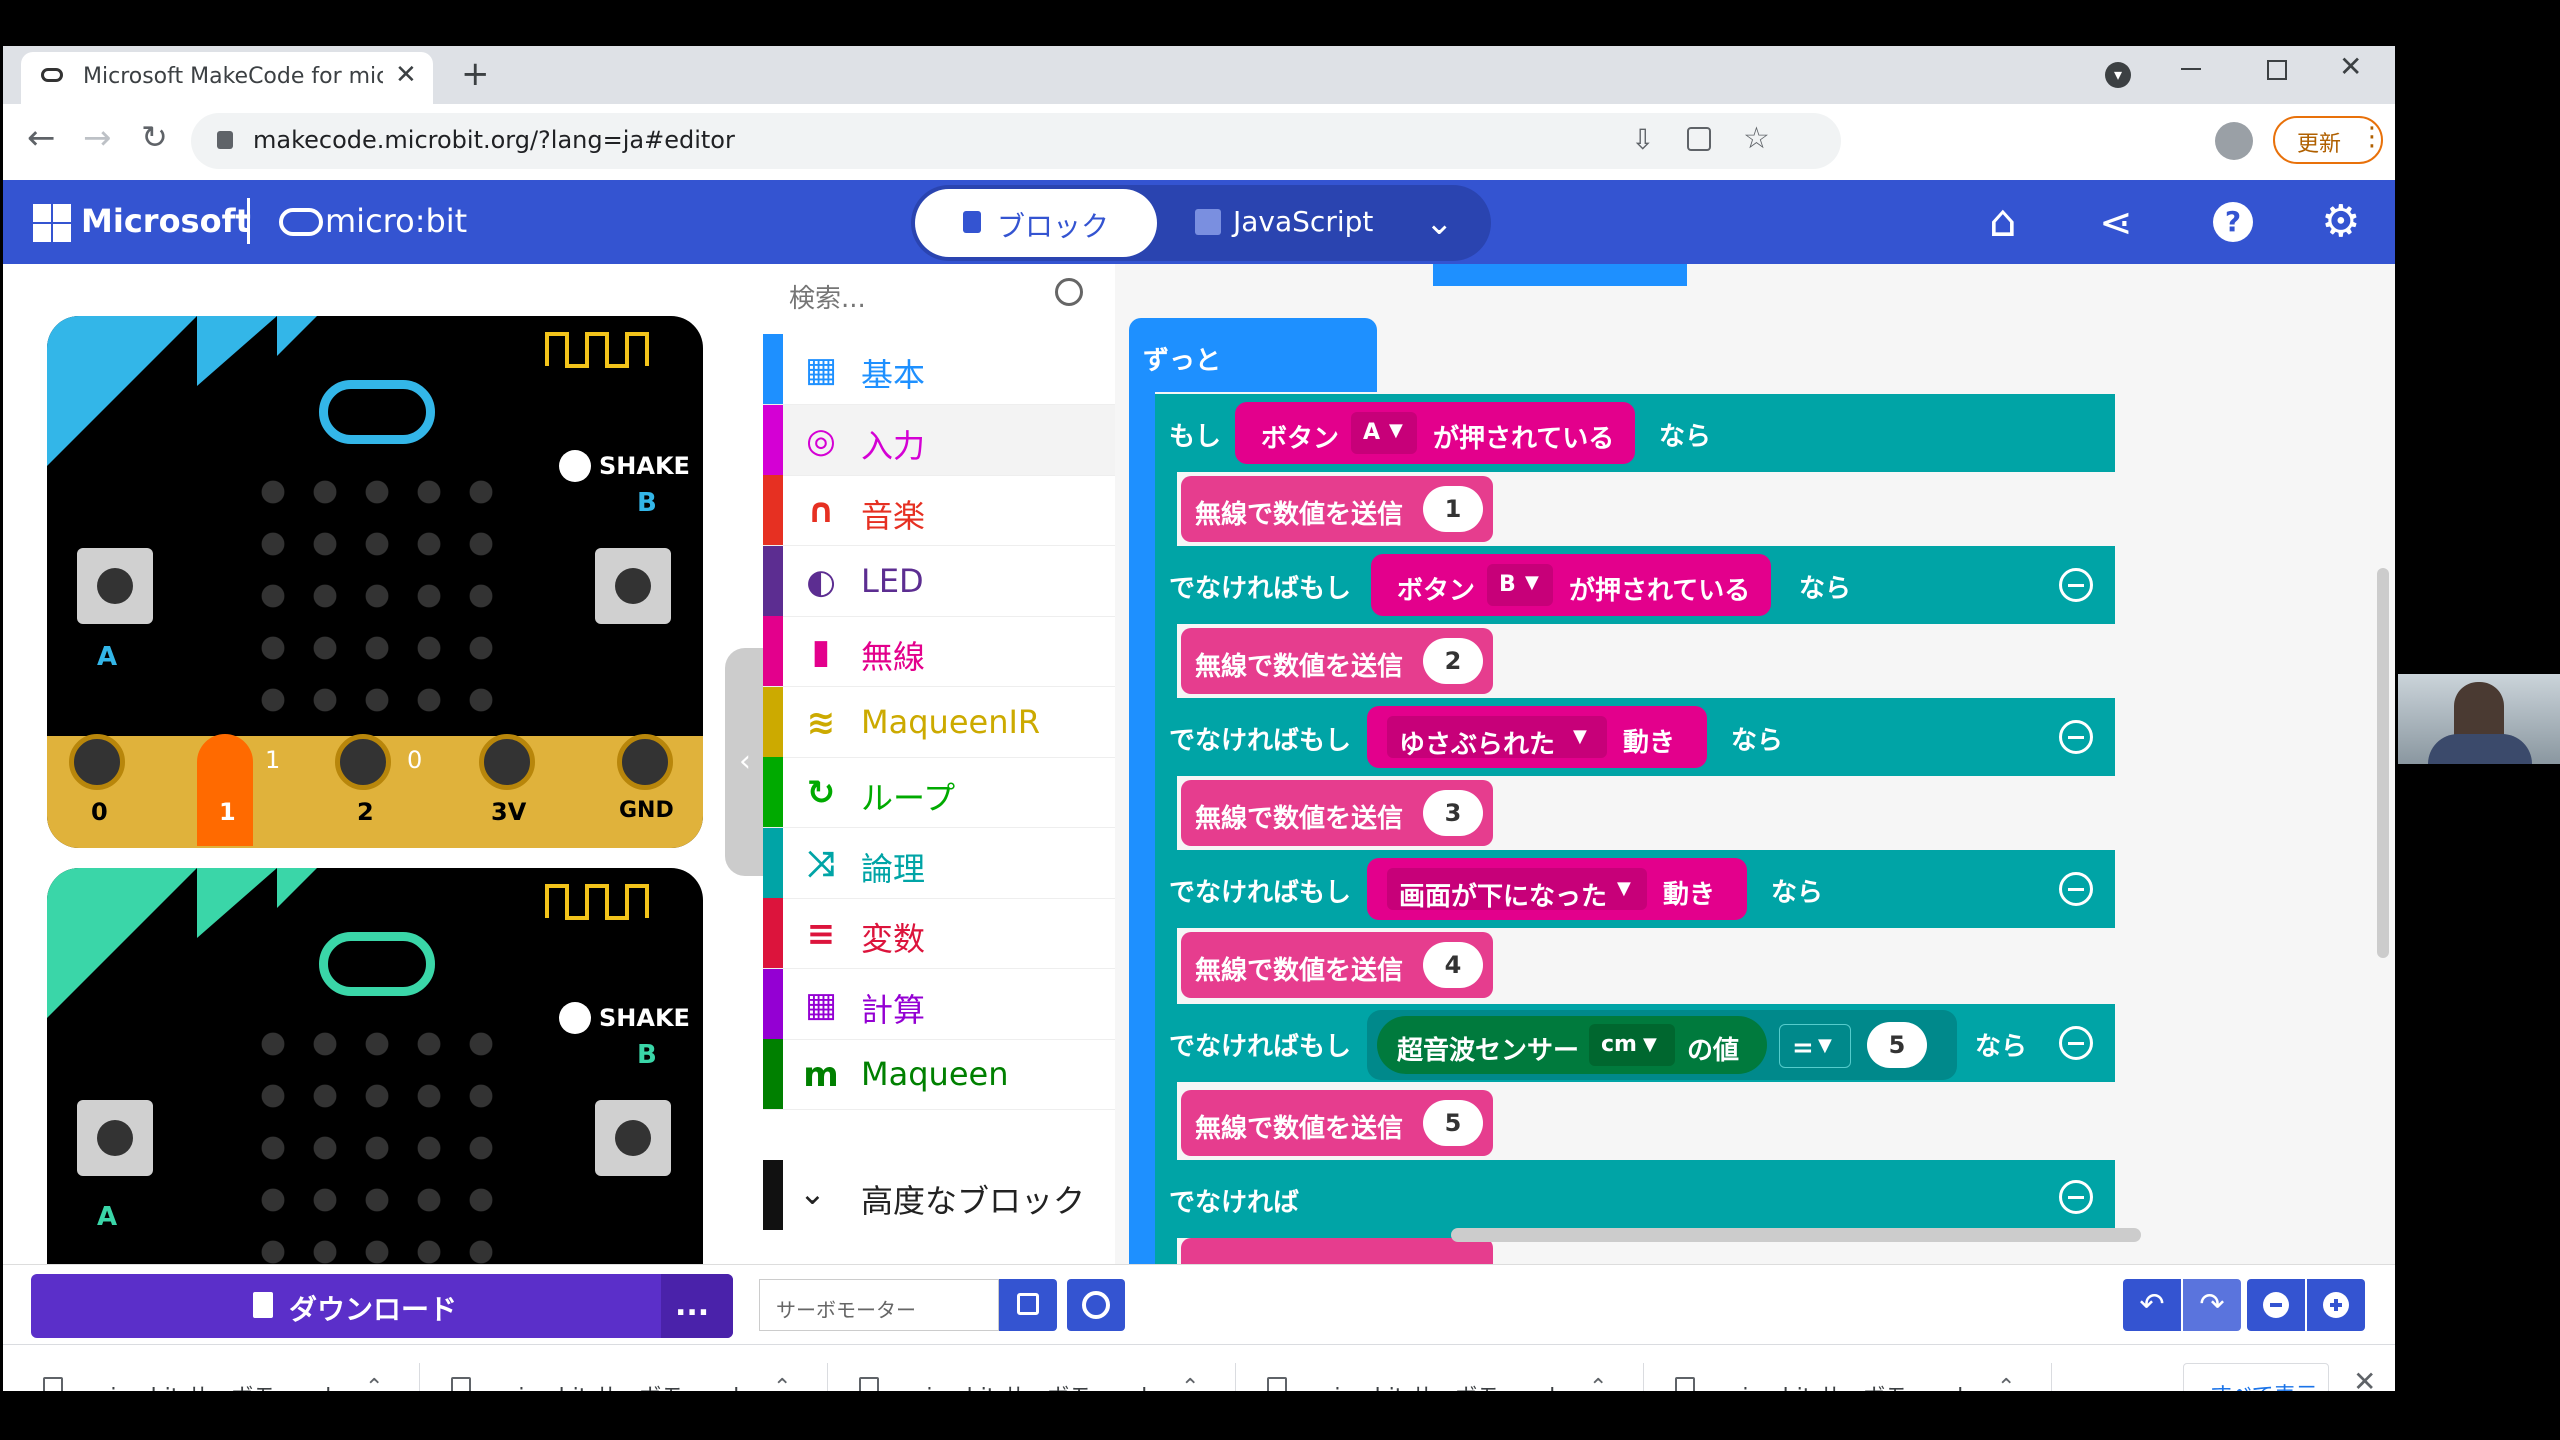 The height and width of the screenshot is (1440, 2560). What do you see at coordinates (939, 1004) in the screenshot?
I see `toolbox-category-9: ▦ 計算` at bounding box center [939, 1004].